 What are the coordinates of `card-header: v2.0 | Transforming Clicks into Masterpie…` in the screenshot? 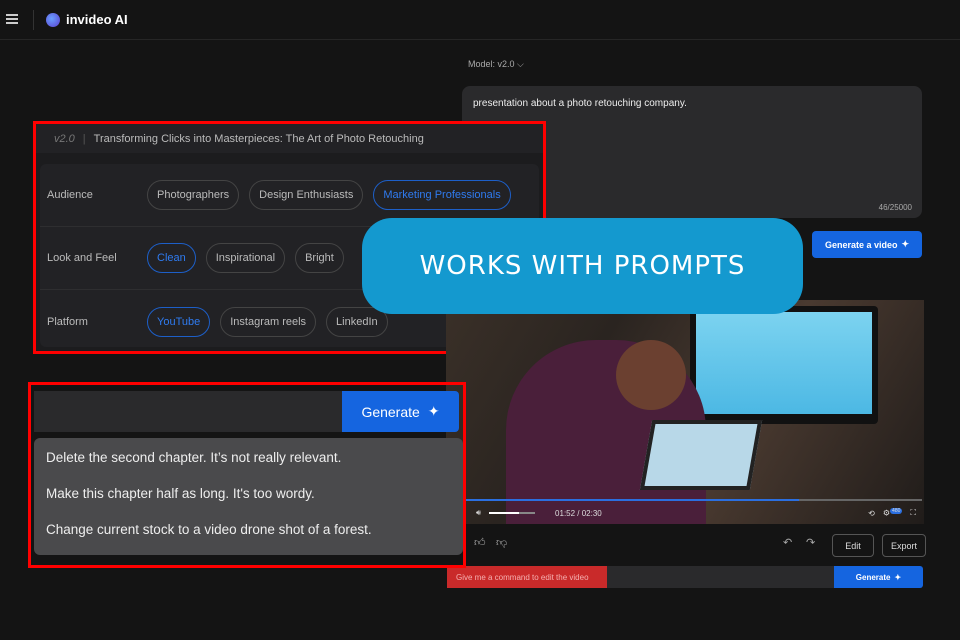 It's located at (289, 138).